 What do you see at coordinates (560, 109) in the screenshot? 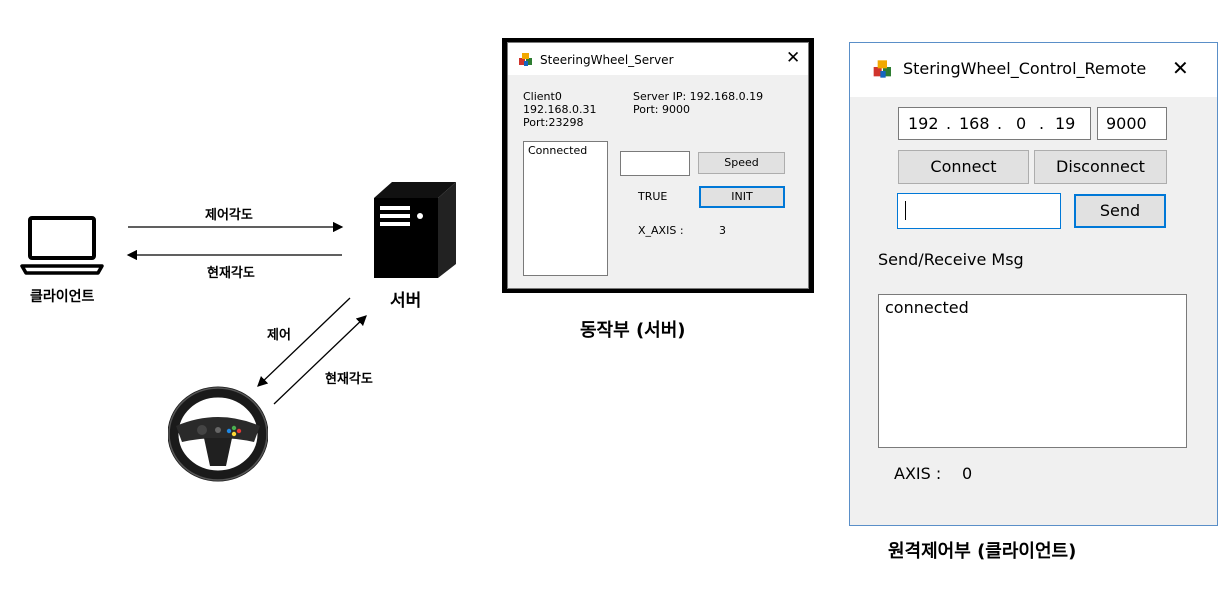
I see `client-ip: 192.168.0.31` at bounding box center [560, 109].